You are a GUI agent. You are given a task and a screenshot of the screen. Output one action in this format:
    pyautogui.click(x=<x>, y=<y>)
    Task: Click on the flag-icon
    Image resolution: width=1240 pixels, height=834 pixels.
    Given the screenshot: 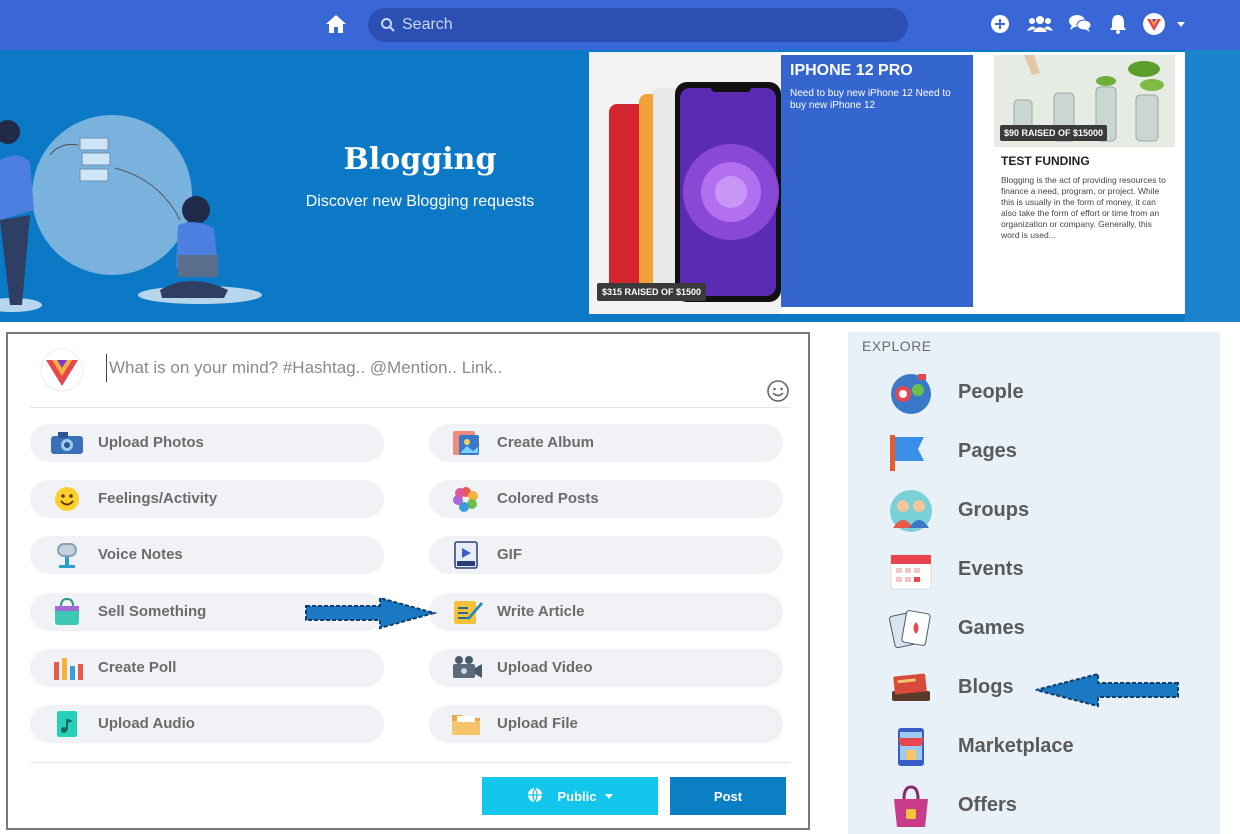 What is the action you would take?
    pyautogui.click(x=911, y=452)
    